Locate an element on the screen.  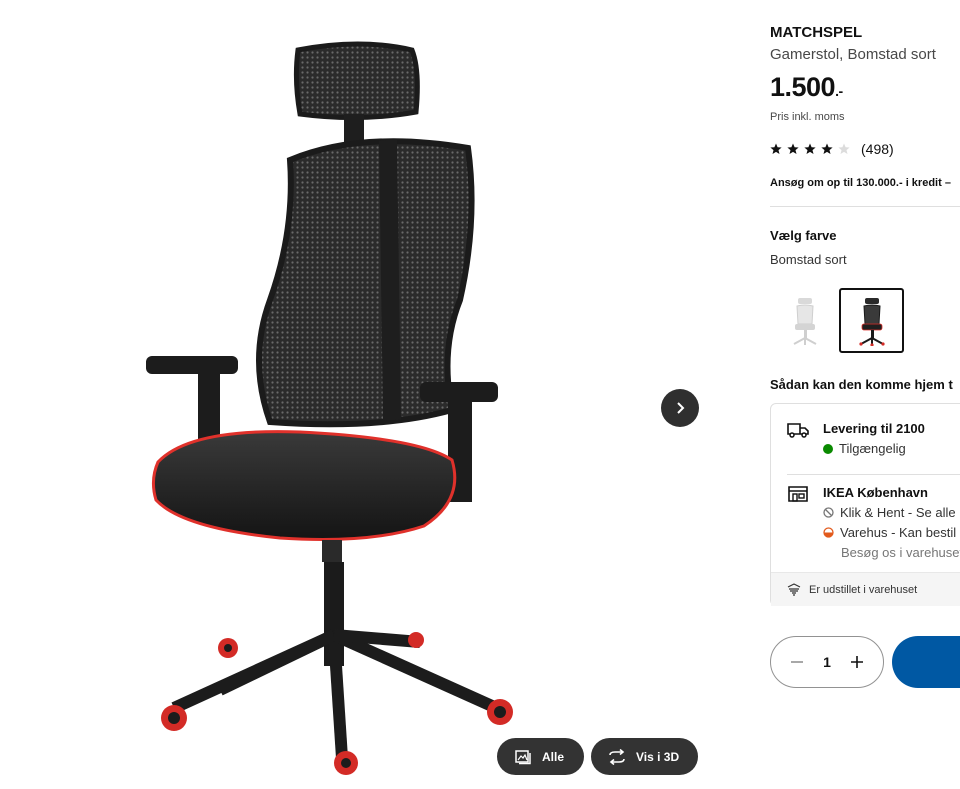
selected-color: Bomstad sort is located at coordinates (808, 259).